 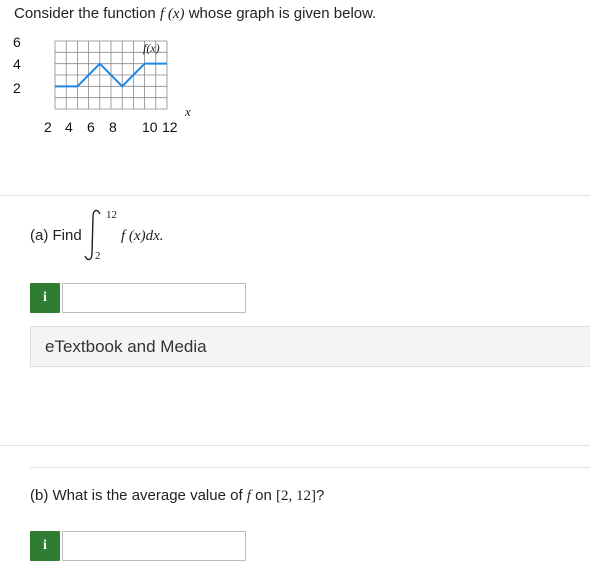 I want to click on part-b-top-rule, so click(x=310, y=467).